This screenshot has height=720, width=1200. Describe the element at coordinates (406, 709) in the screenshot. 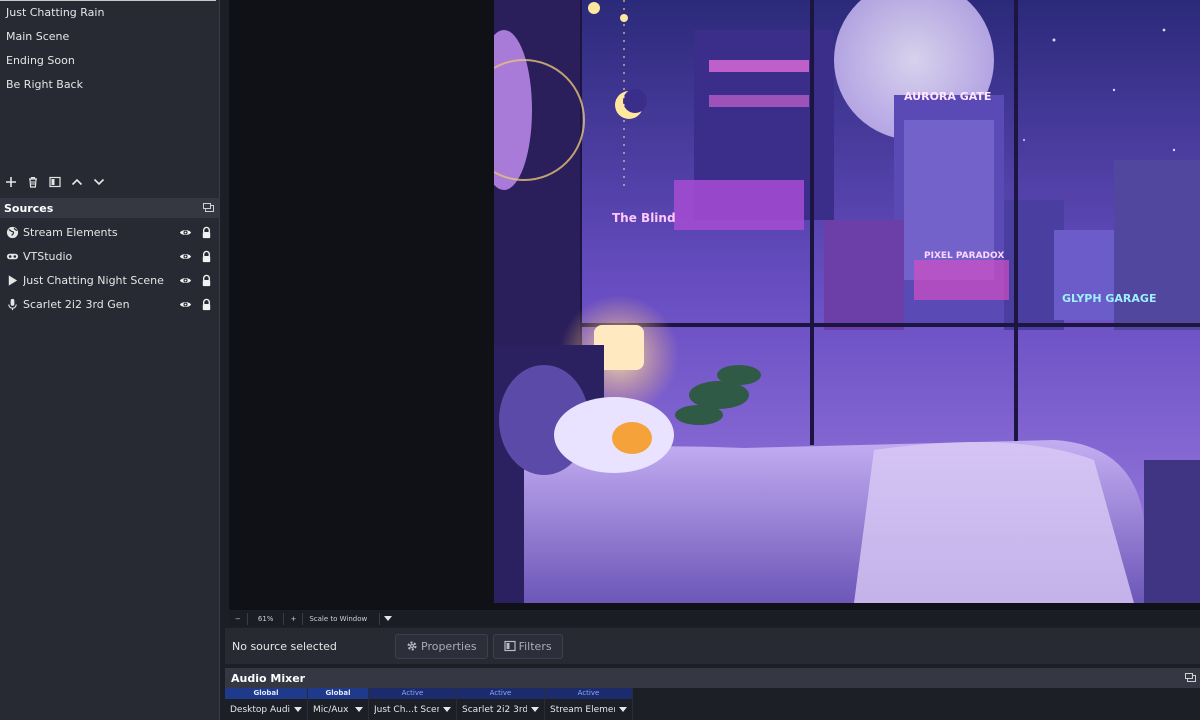

I see `channel-name: Just Ch...t Scene` at that location.